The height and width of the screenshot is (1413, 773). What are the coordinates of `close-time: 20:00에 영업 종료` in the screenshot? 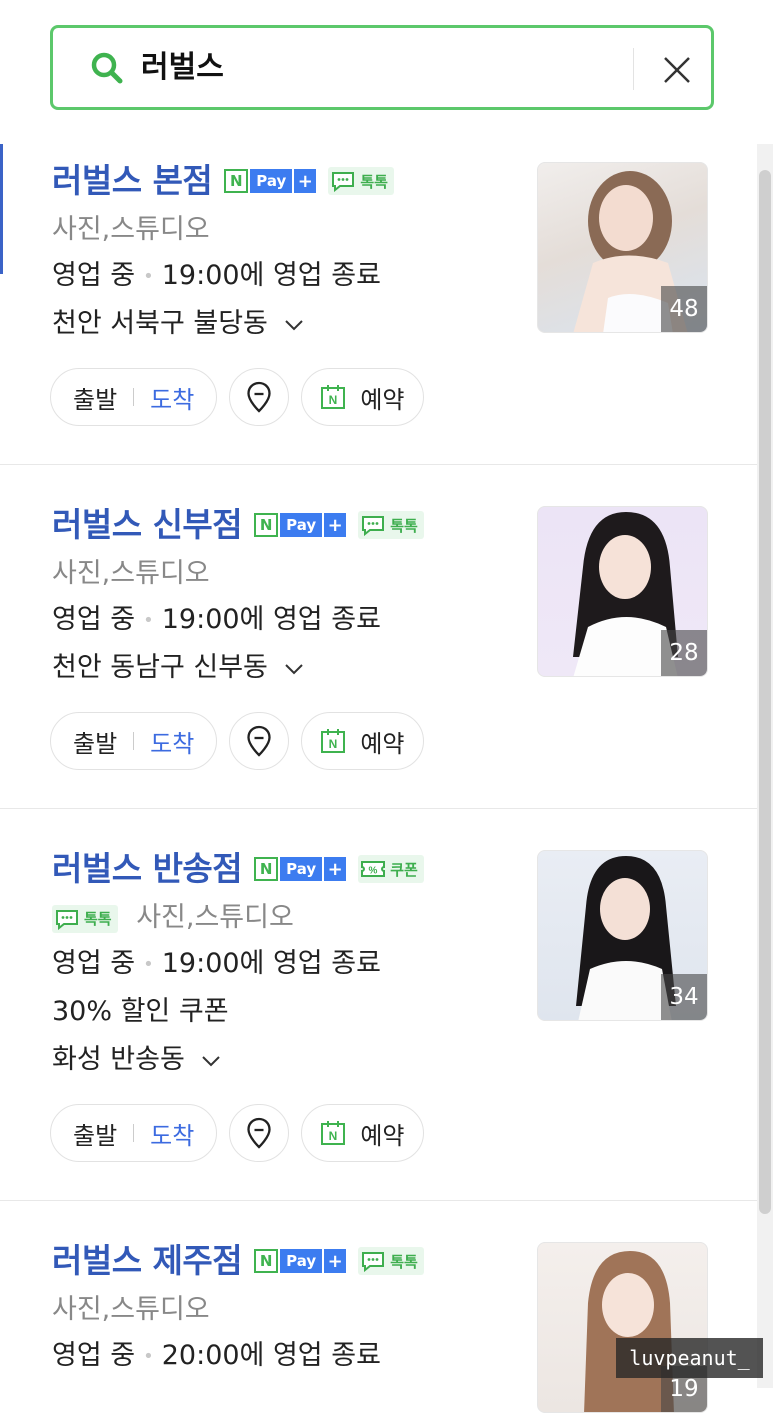 It's located at (271, 1355).